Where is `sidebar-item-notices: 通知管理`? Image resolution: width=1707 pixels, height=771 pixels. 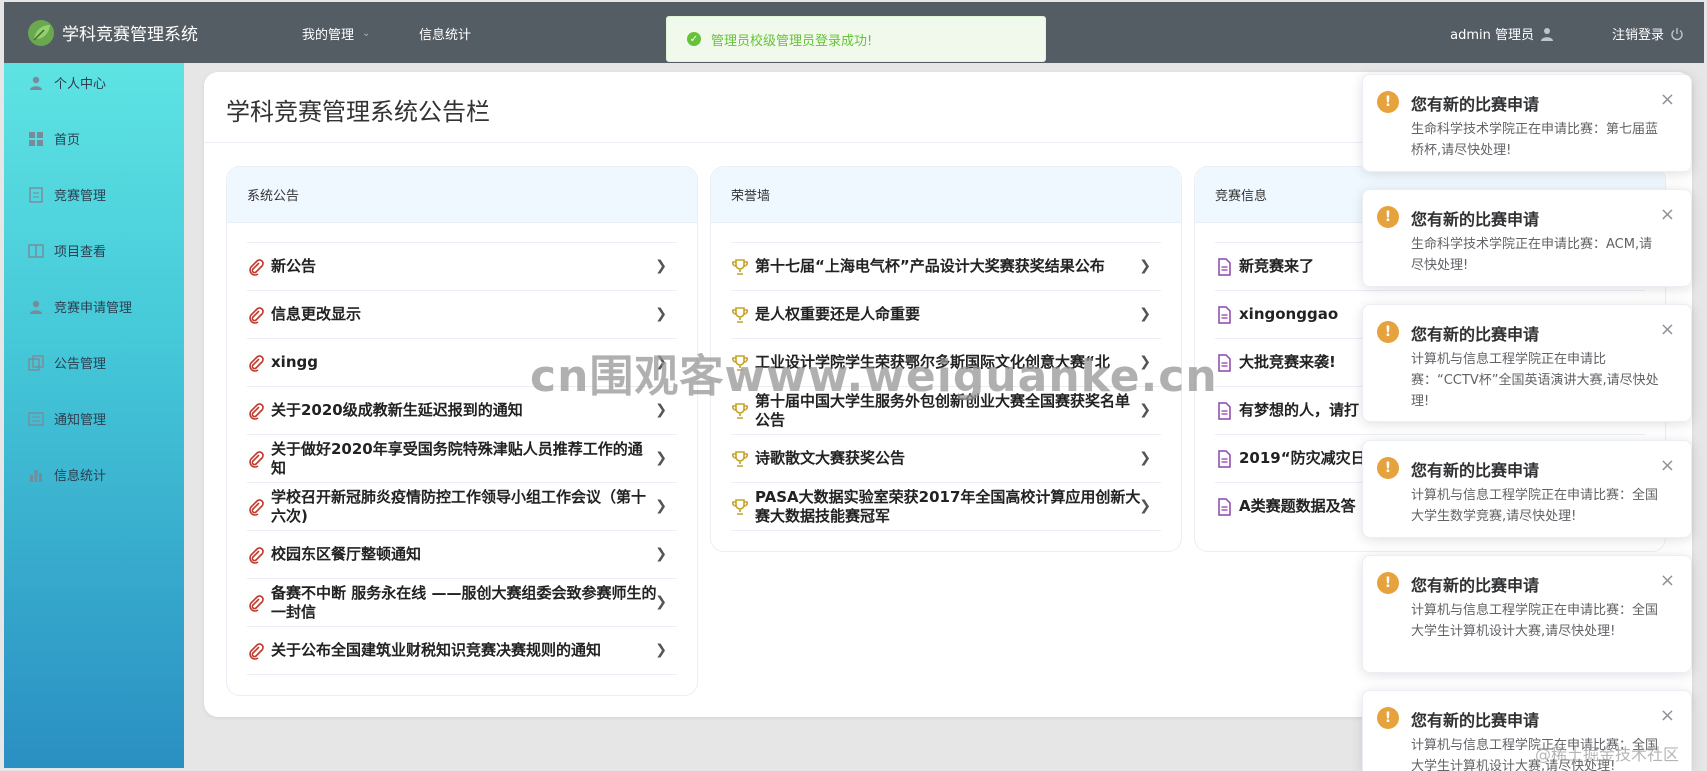 sidebar-item-notices: 通知管理 is located at coordinates (67, 418).